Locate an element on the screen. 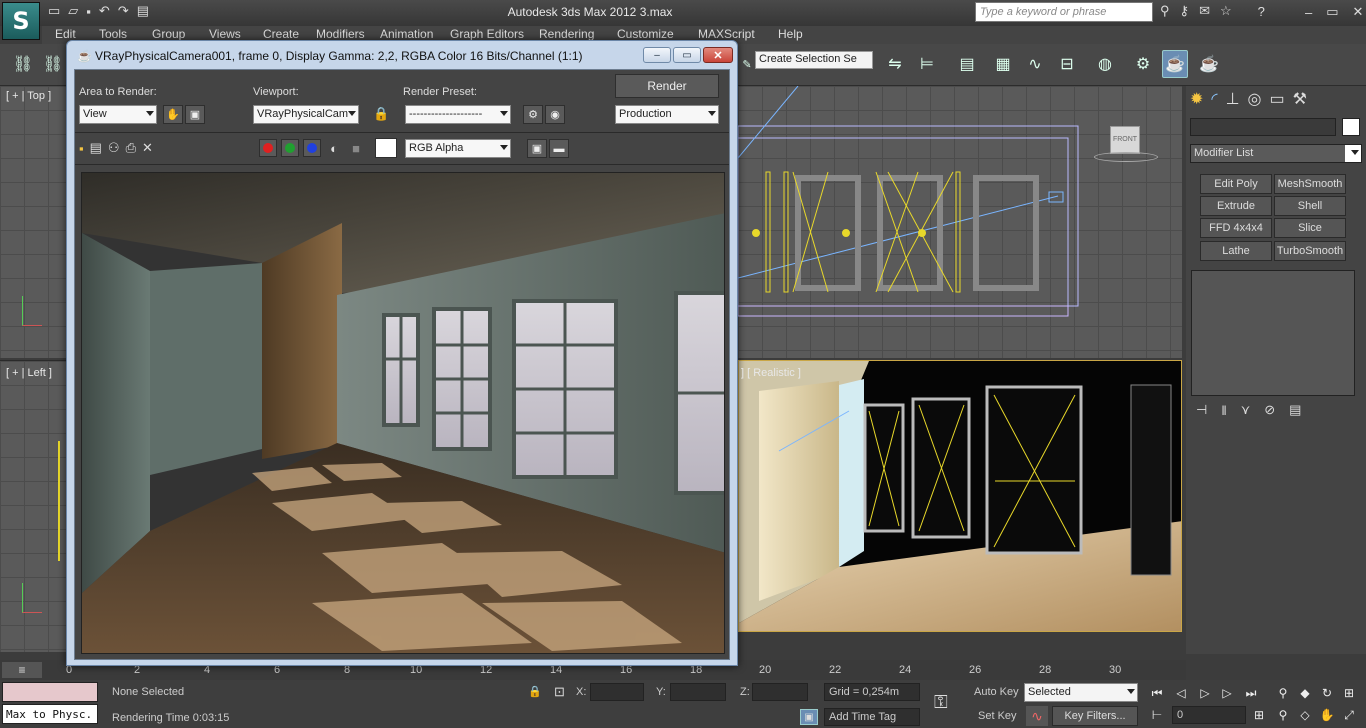 This screenshot has width=1366, height=728. motion-tab-icon: ◎ is located at coordinates (1255, 99).